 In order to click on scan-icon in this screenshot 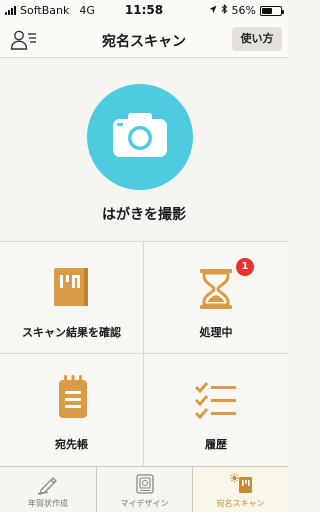, I will do `click(242, 486)`.